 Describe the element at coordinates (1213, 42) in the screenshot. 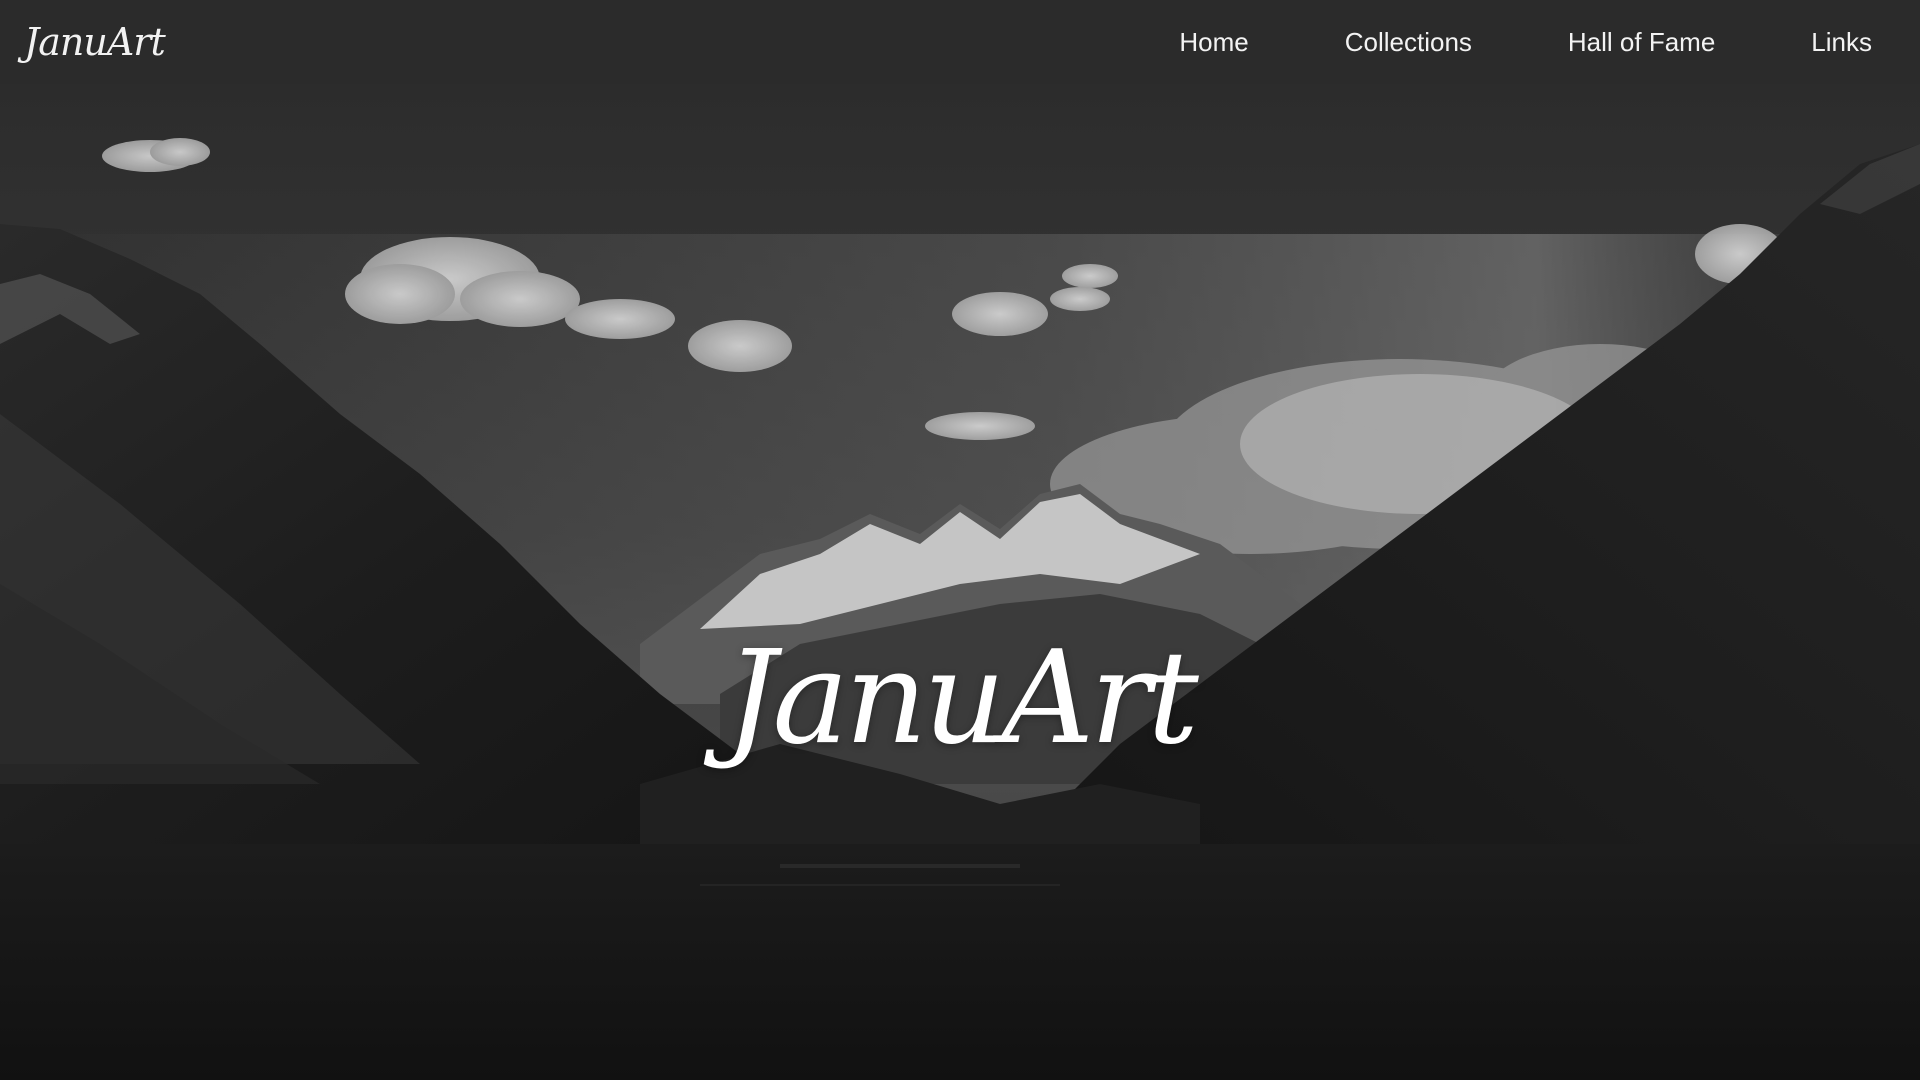

I see `nav-item-home: Home` at that location.